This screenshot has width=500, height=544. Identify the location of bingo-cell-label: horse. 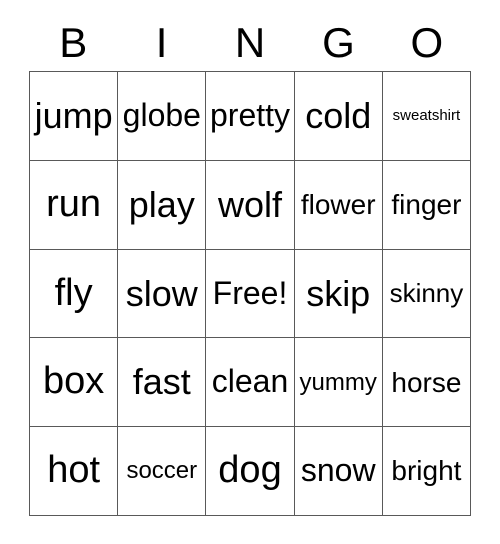
(426, 382).